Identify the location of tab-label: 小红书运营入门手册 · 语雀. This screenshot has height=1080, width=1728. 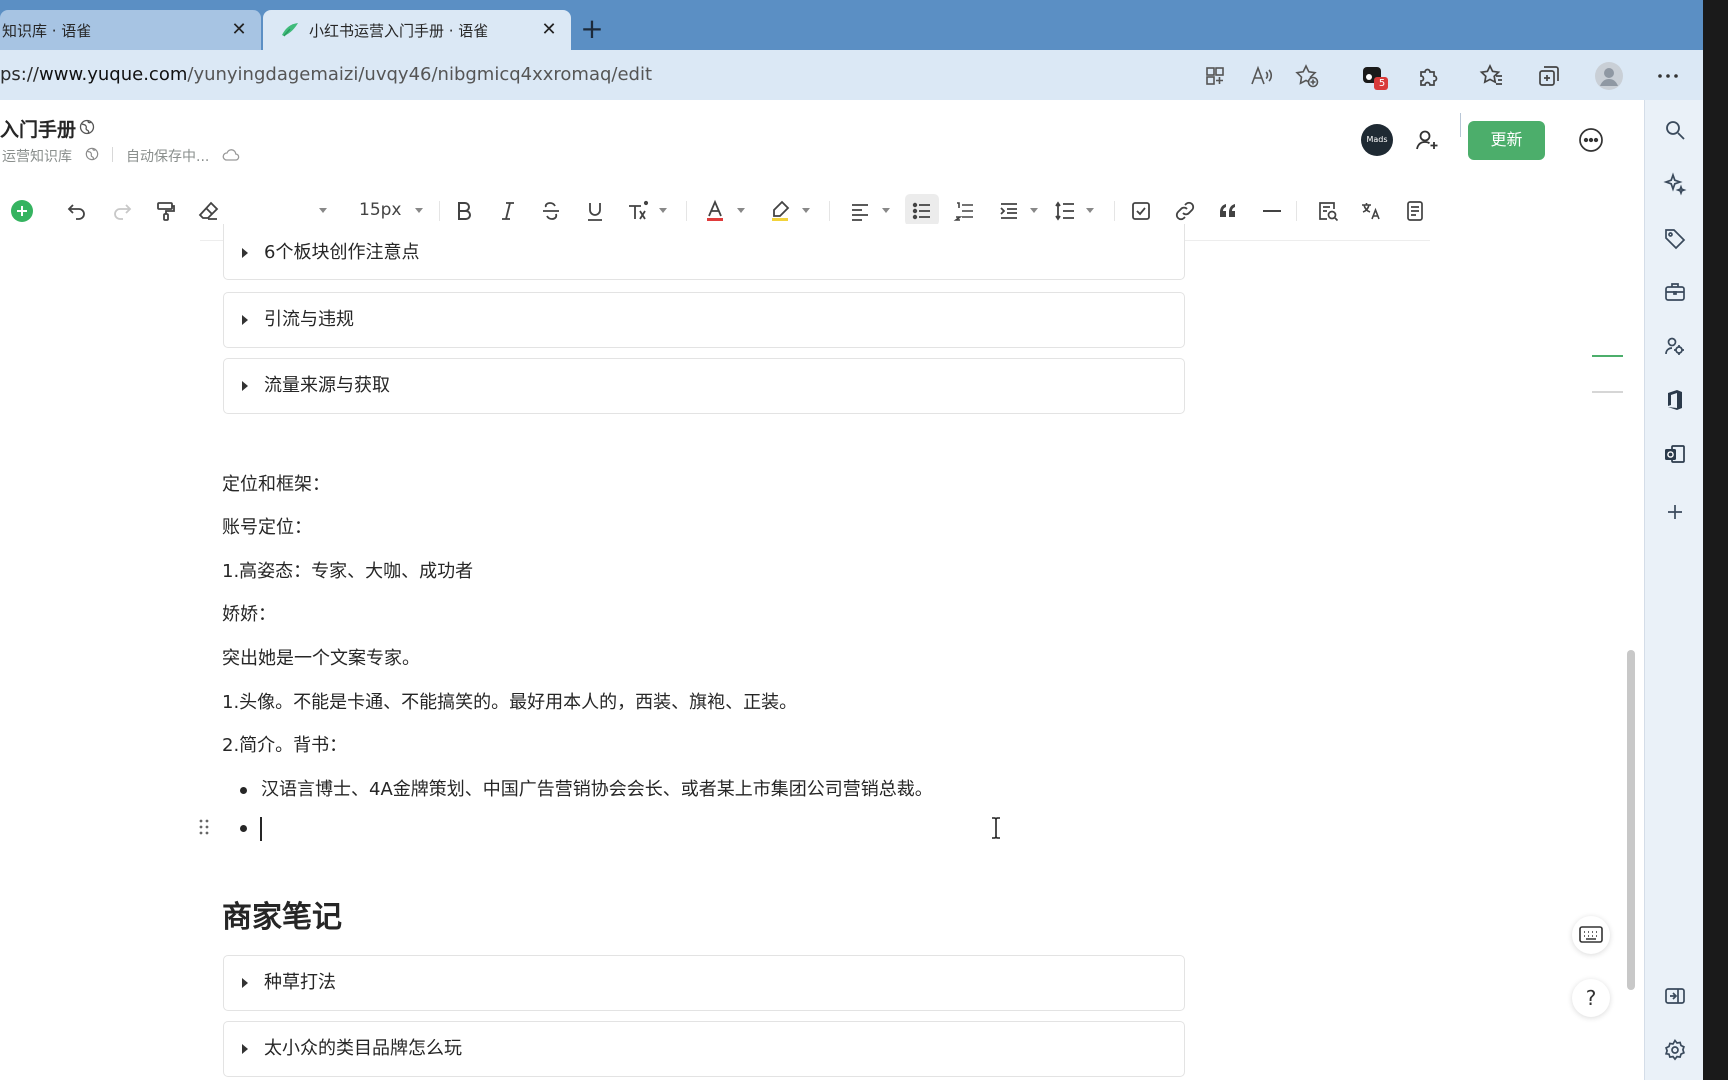
(399, 30).